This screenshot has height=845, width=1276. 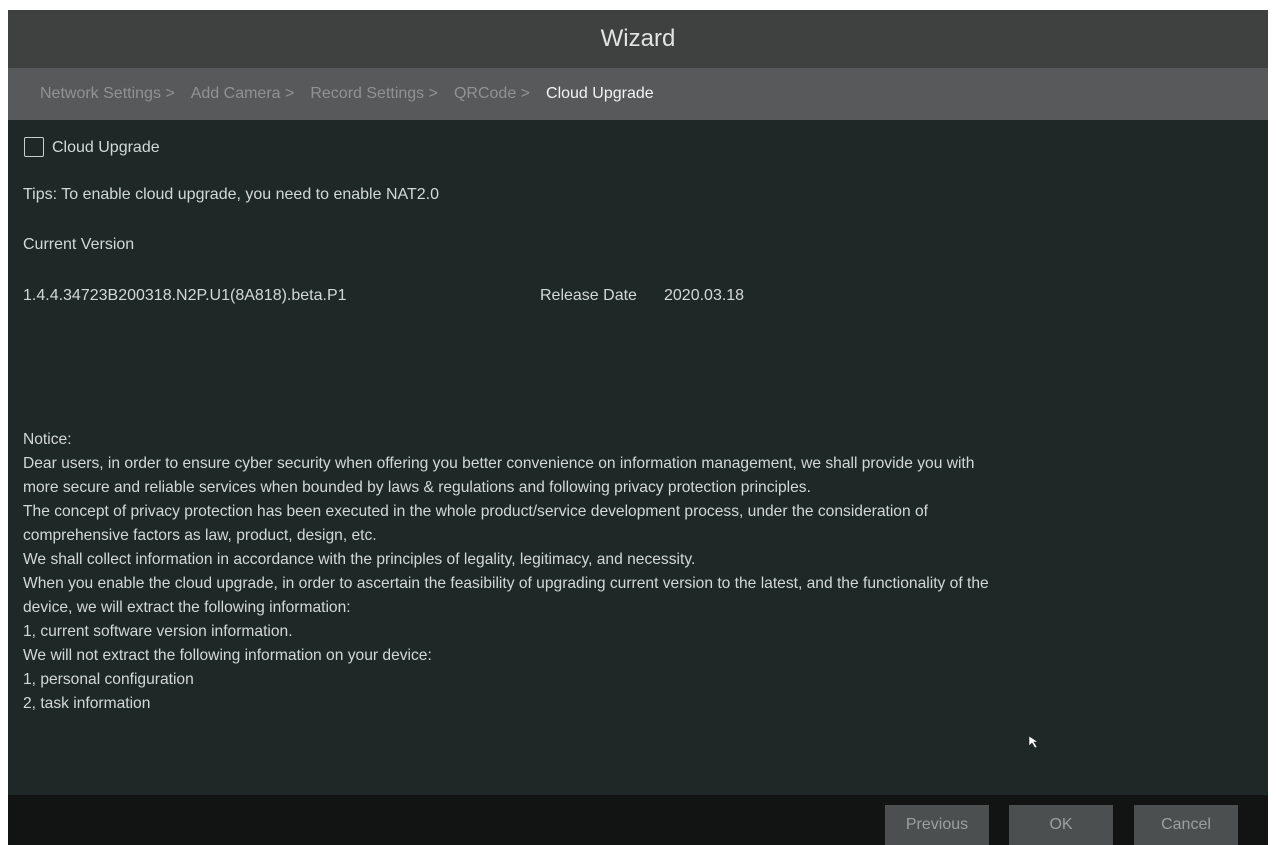 I want to click on wizard-footer: Previous OK Cancel, so click(x=638, y=820).